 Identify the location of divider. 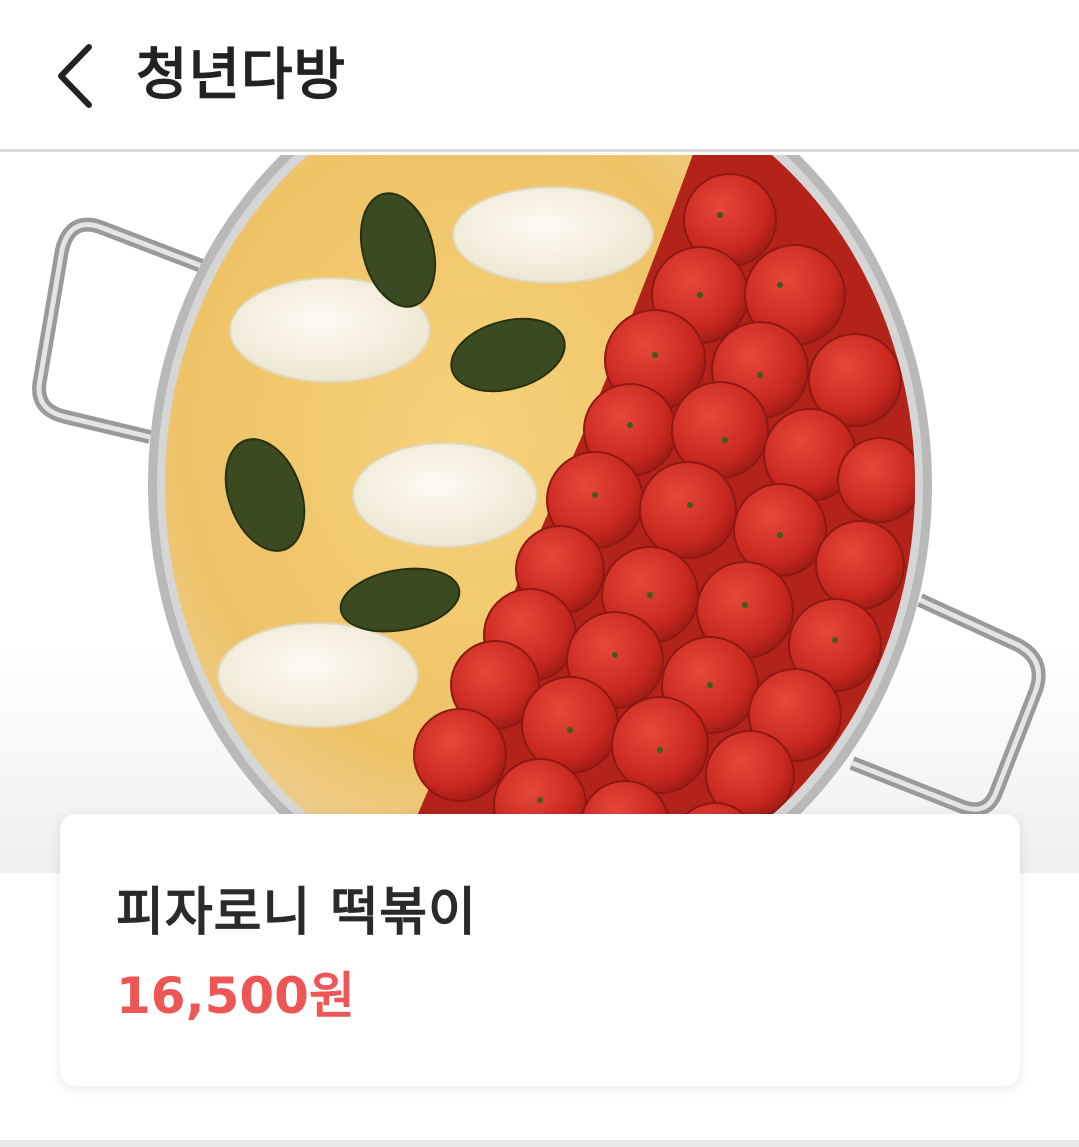
(539, 1143).